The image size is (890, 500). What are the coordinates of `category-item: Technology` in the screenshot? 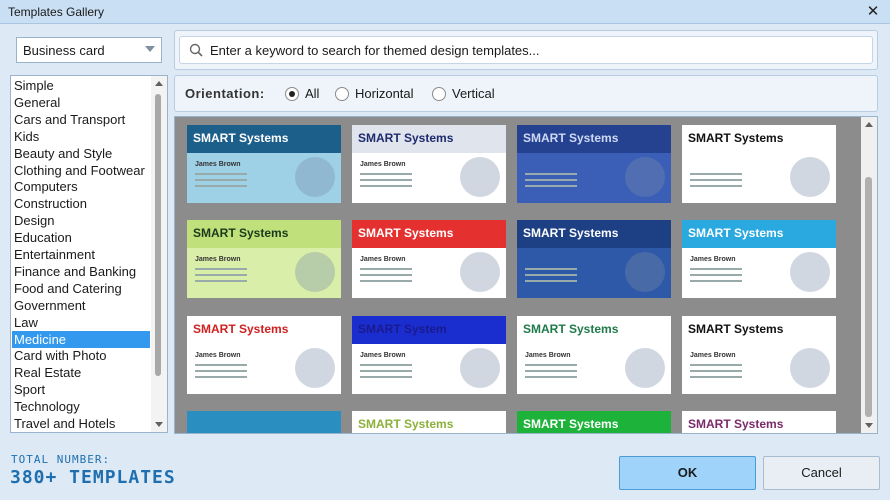 It's located at (81, 406).